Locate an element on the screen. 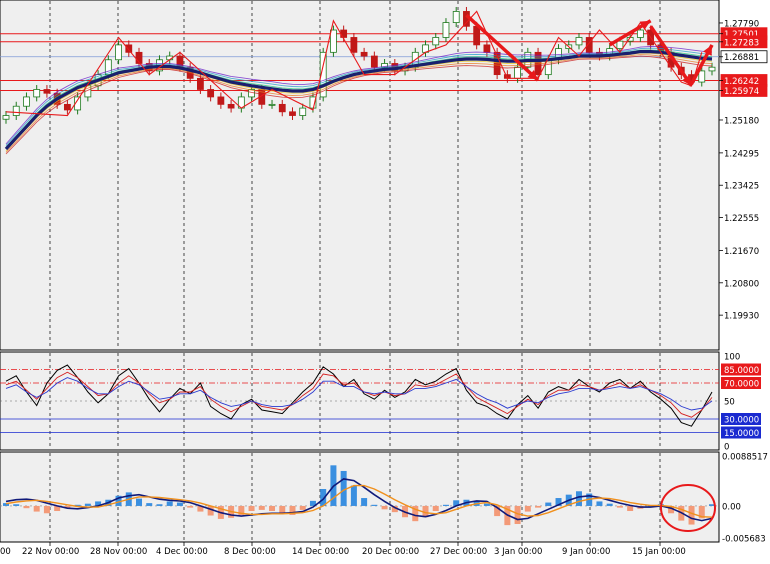 The height and width of the screenshot is (564, 770). time-label-partial: 00 is located at coordinates (5, 552).